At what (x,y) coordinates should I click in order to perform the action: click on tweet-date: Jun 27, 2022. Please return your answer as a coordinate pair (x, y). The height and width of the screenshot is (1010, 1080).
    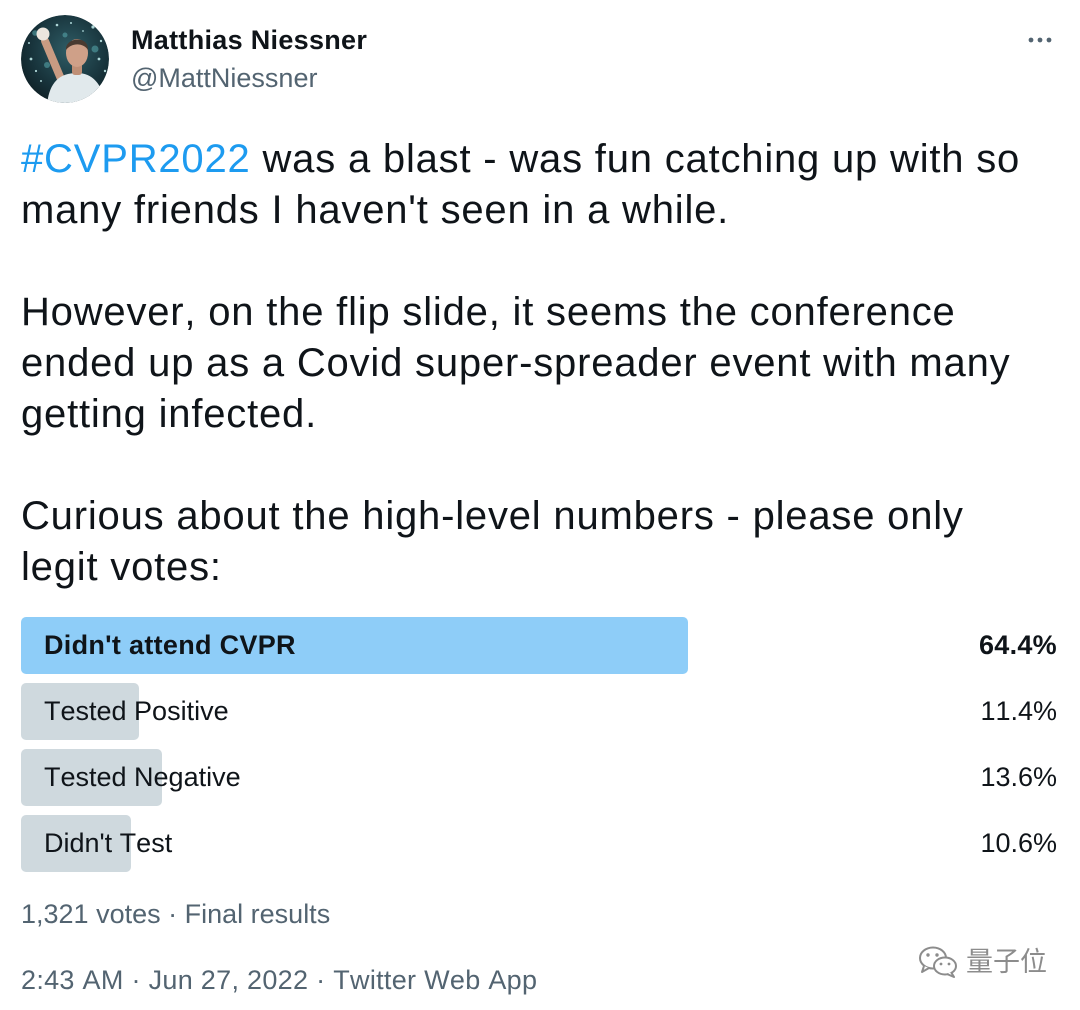
    Looking at the image, I should click on (229, 980).